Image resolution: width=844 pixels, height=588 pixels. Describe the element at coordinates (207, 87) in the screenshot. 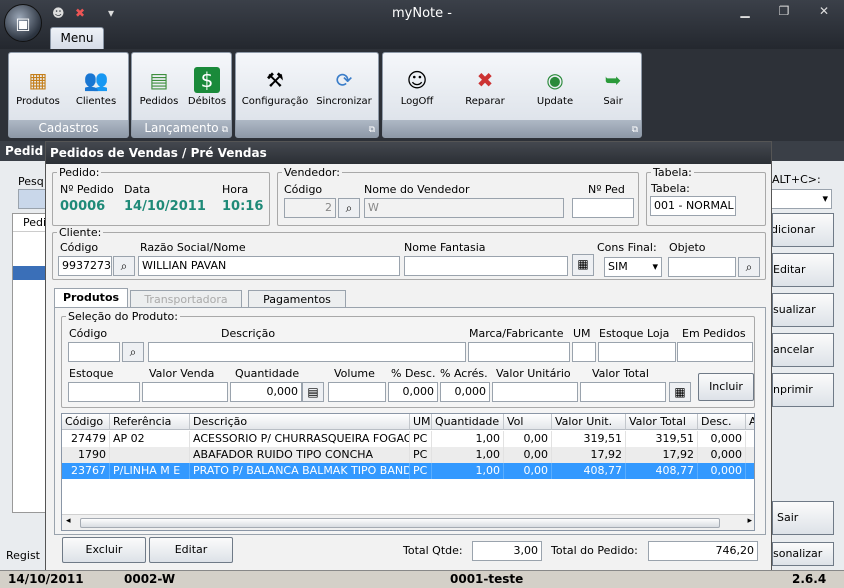

I see `debitos-button: $ Débitos` at that location.